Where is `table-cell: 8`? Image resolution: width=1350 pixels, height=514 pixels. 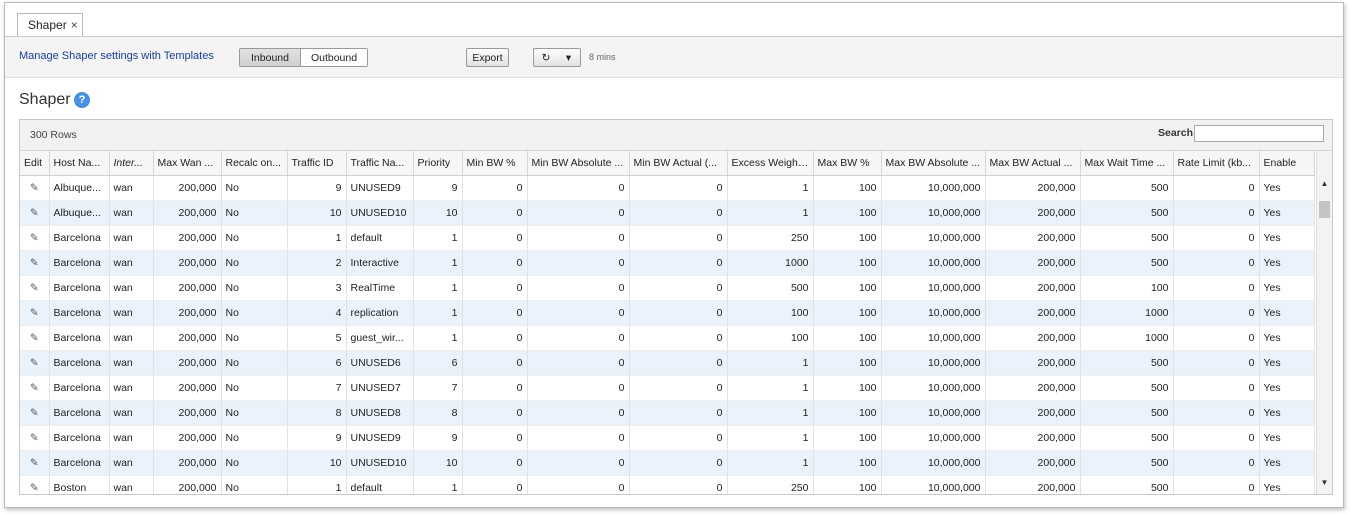
table-cell: 8 is located at coordinates (438, 413).